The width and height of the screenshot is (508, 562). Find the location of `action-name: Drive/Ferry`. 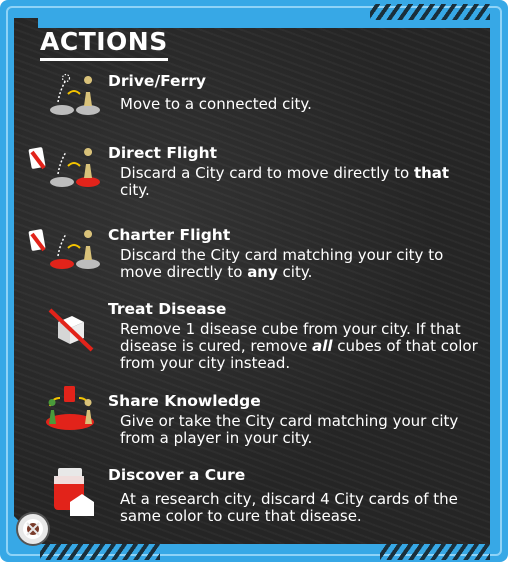

action-name: Drive/Ferry is located at coordinates (157, 81).